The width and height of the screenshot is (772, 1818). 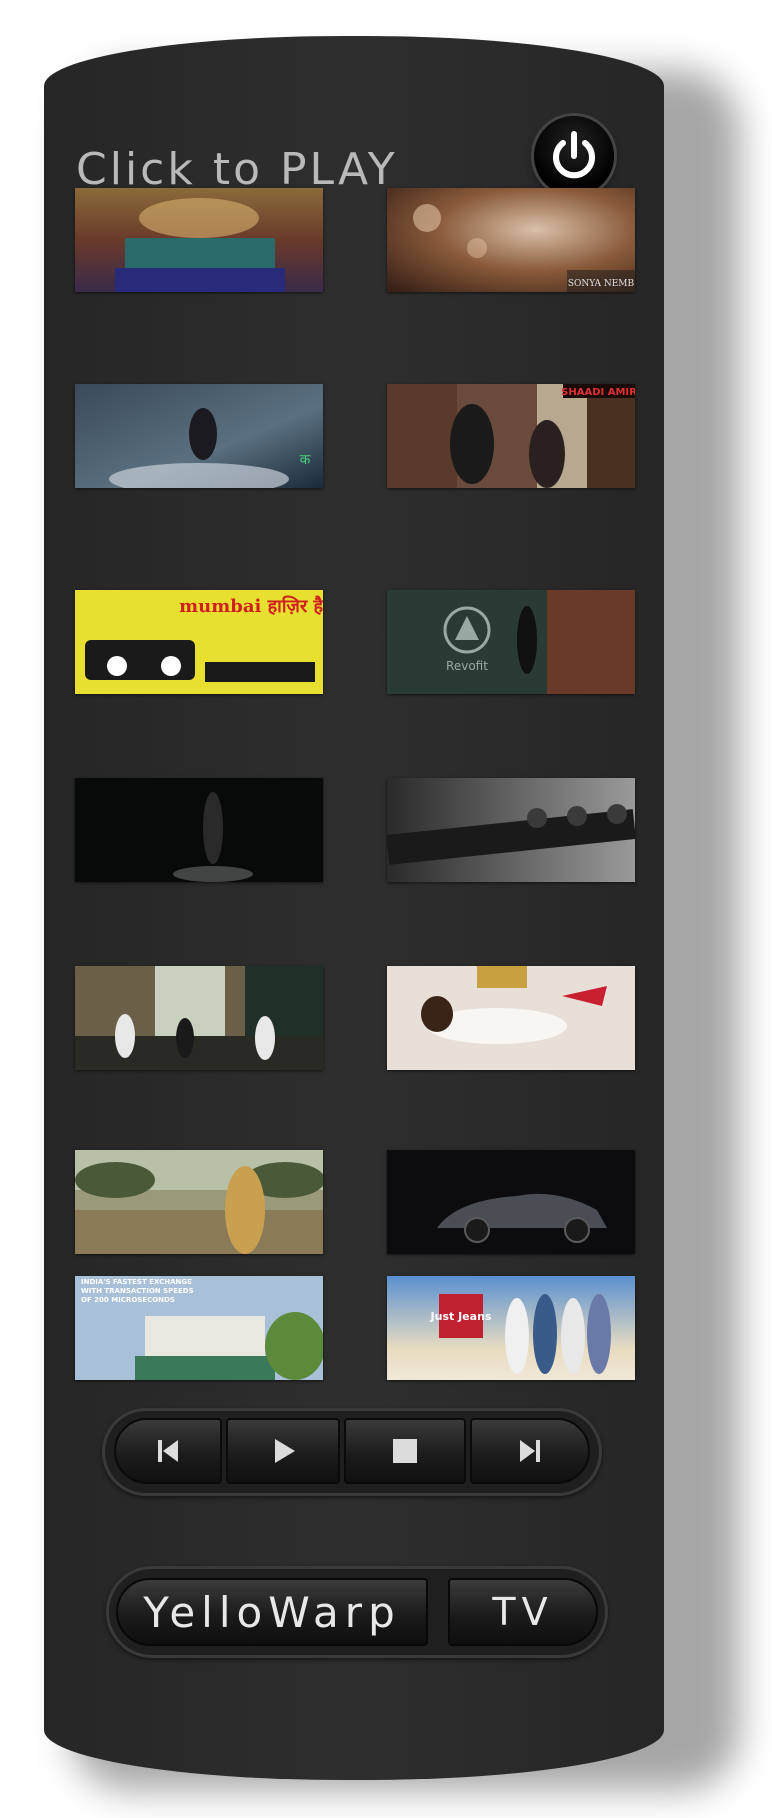 I want to click on brand-button: YelloWarp, so click(x=272, y=1612).